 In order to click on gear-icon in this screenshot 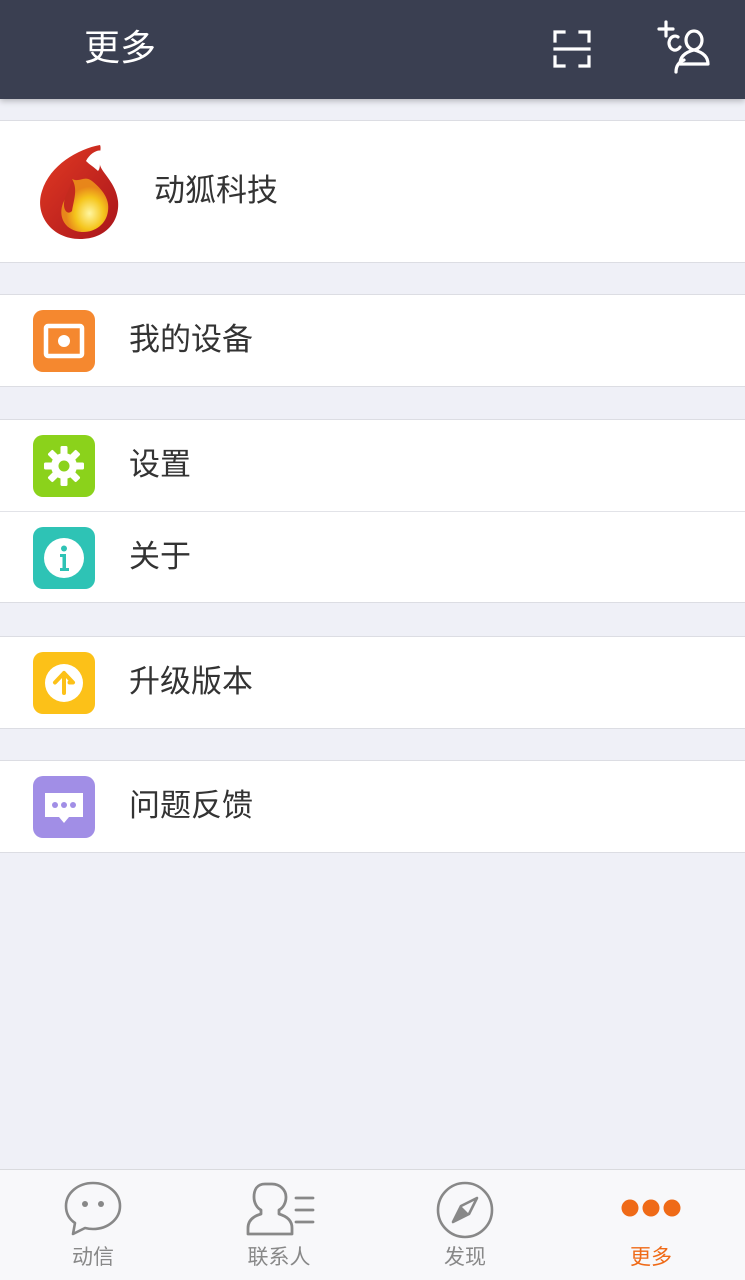, I will do `click(64, 466)`.